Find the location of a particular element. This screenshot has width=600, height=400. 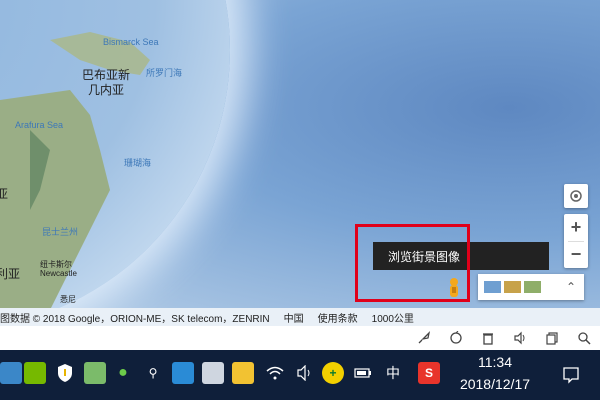

queensland-label: 昆士兰州 is located at coordinates (60, 232).